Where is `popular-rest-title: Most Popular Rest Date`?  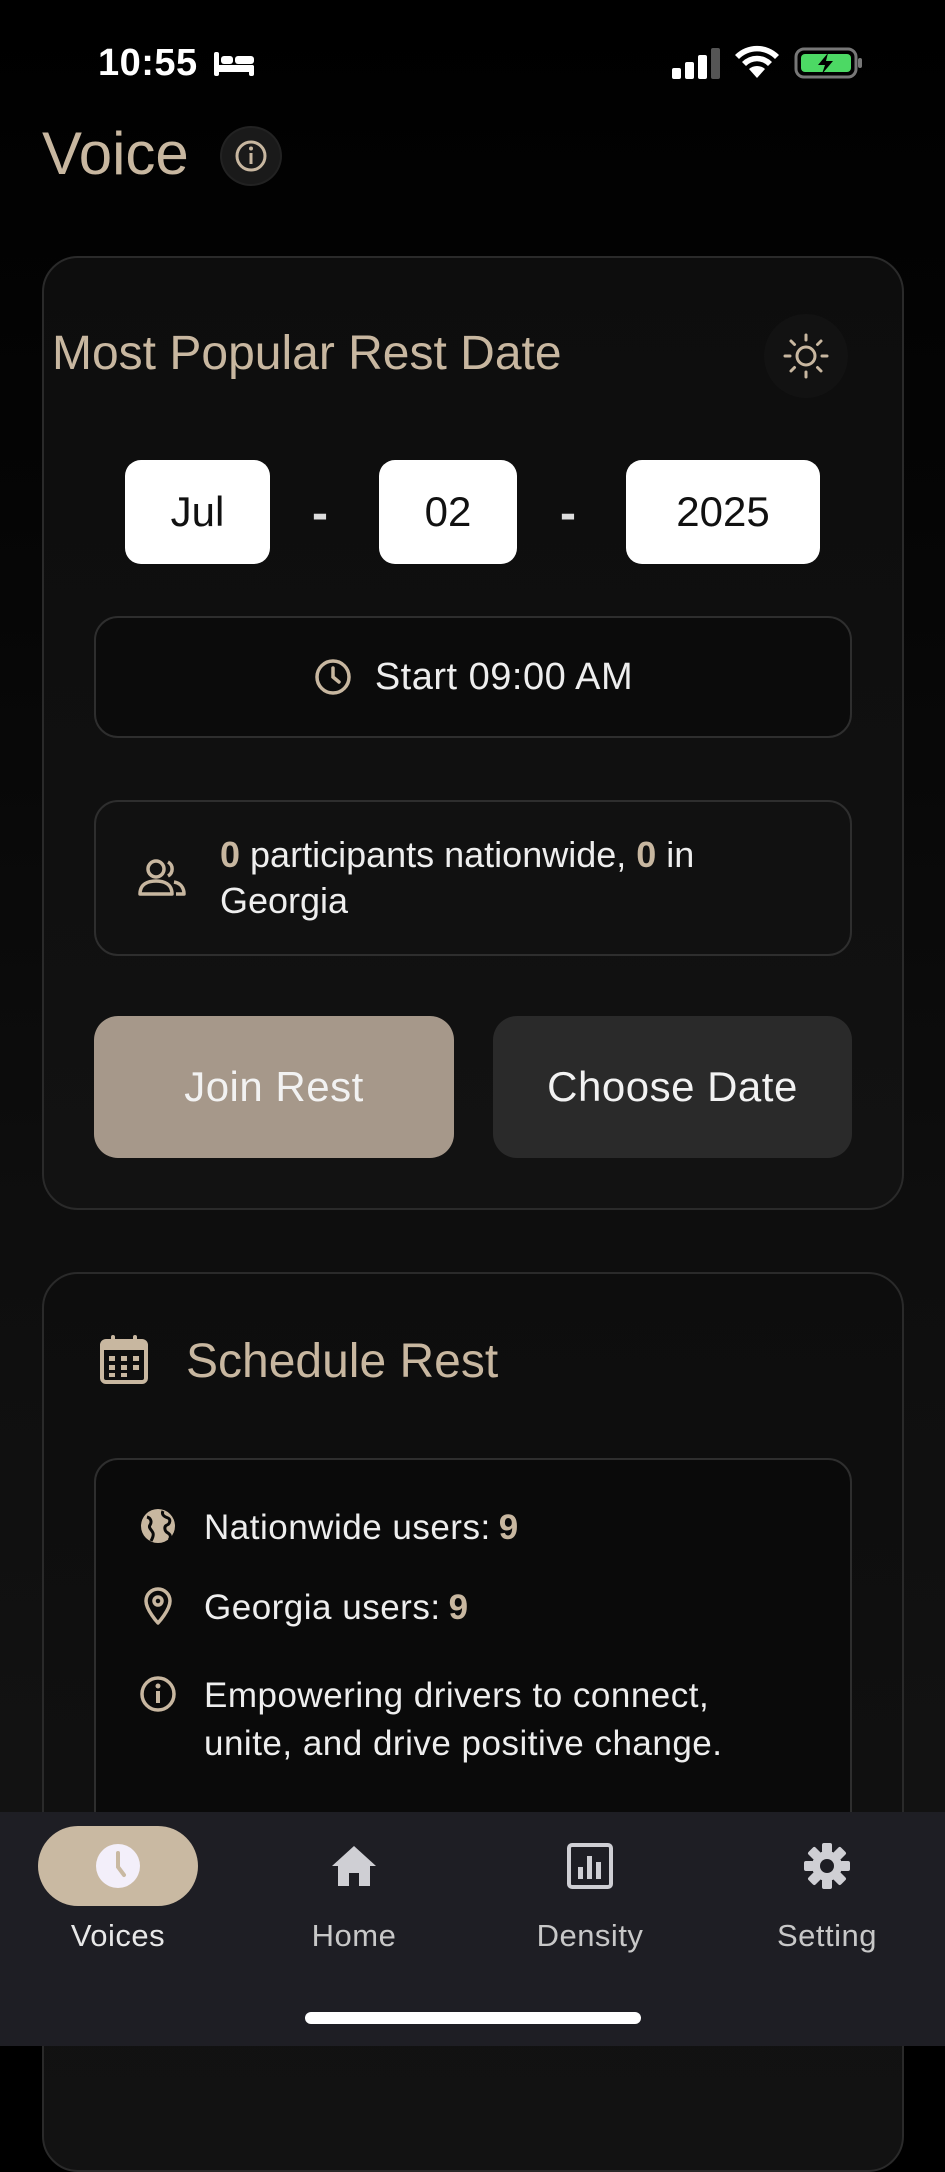 popular-rest-title: Most Popular Rest Date is located at coordinates (307, 353).